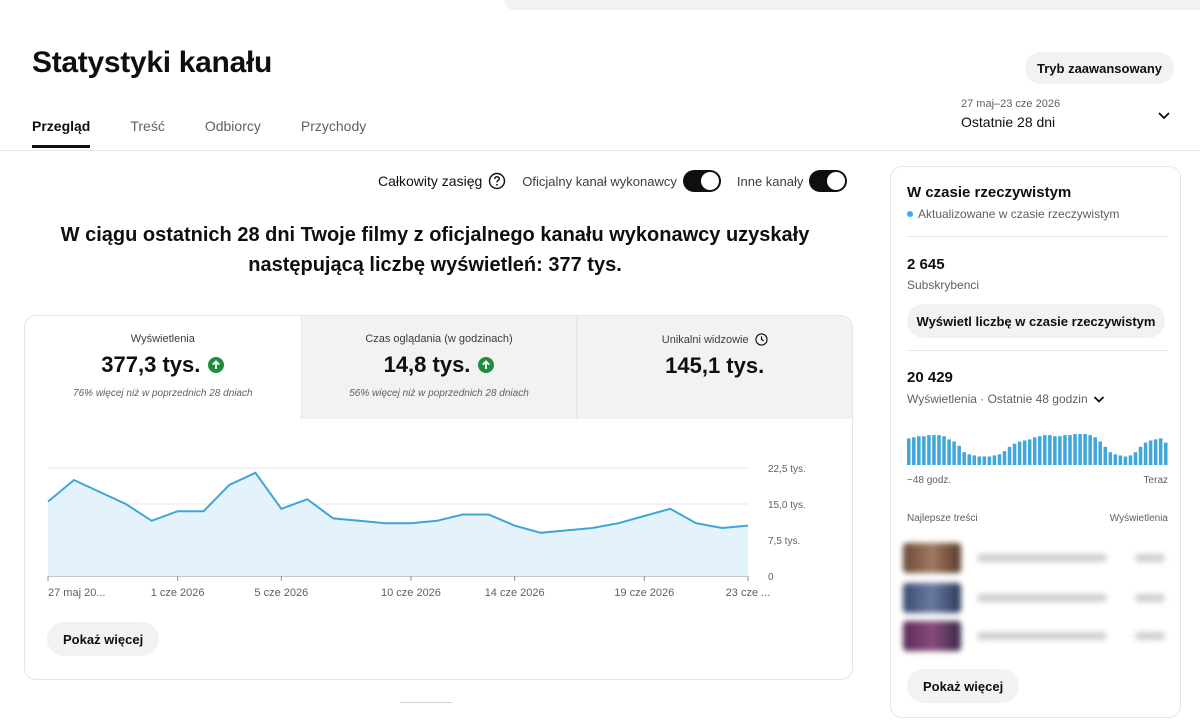 The width and height of the screenshot is (1200, 722). I want to click on realtime-views-label: Wyświetlenia · Ostatnie 48 godzin, so click(1006, 399).